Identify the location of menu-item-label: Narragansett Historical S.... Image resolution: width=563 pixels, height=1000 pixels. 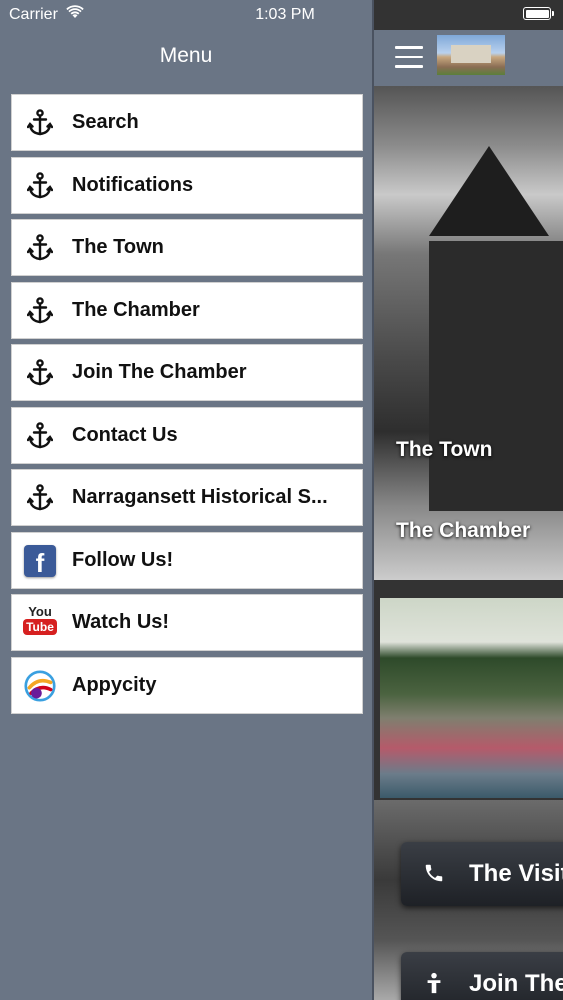
(200, 497).